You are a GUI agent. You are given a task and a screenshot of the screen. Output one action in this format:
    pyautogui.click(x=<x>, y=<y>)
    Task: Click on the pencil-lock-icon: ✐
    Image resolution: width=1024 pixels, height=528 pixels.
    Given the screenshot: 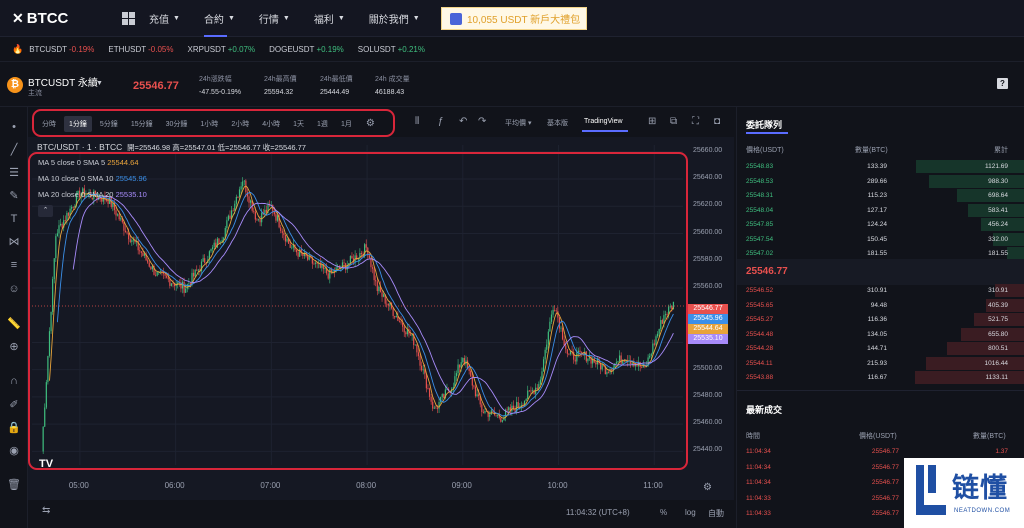 What is the action you would take?
    pyautogui.click(x=14, y=405)
    